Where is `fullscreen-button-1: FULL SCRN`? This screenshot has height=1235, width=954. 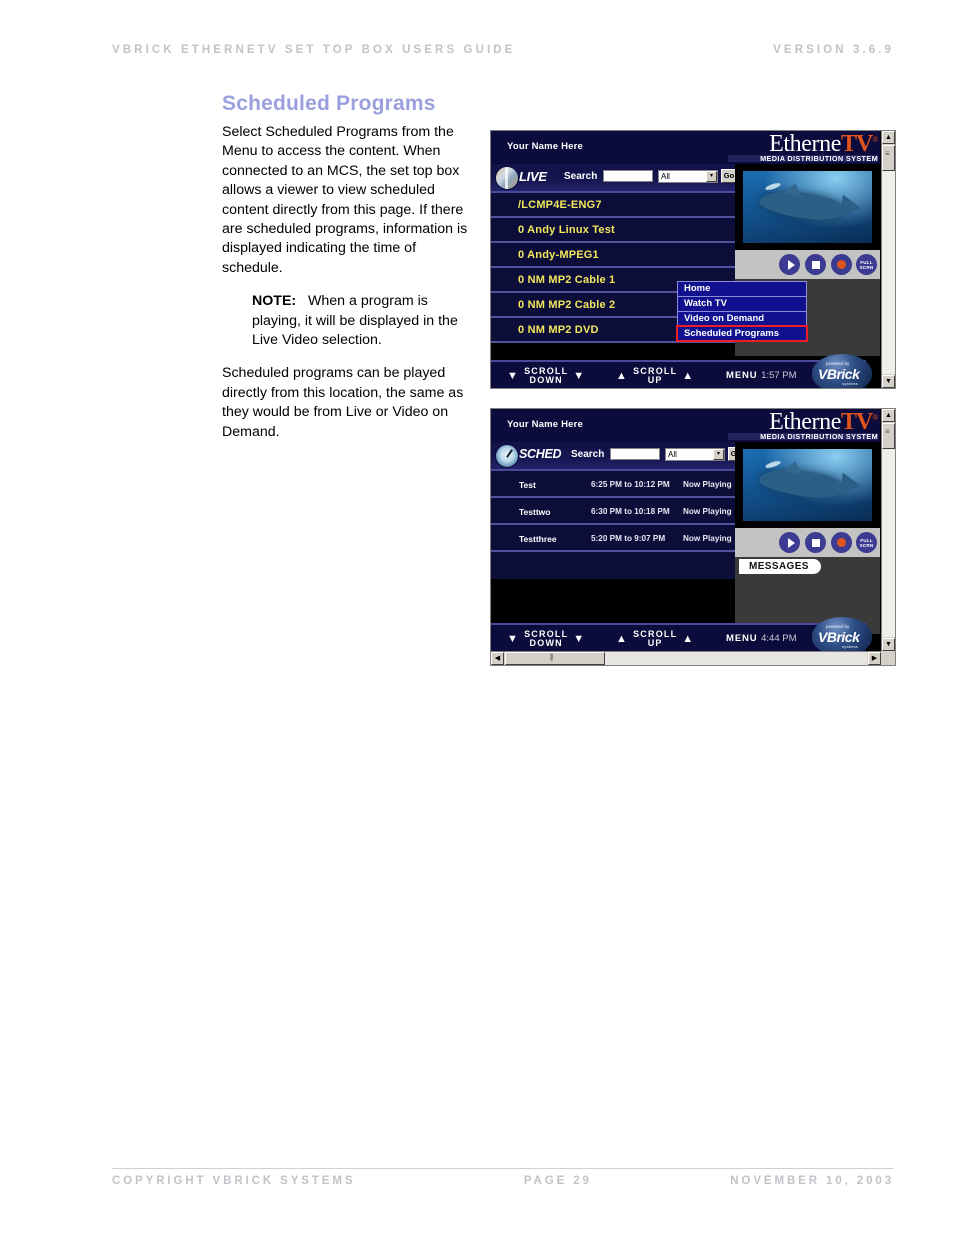
fullscreen-button-1: FULL SCRN is located at coordinates (866, 264).